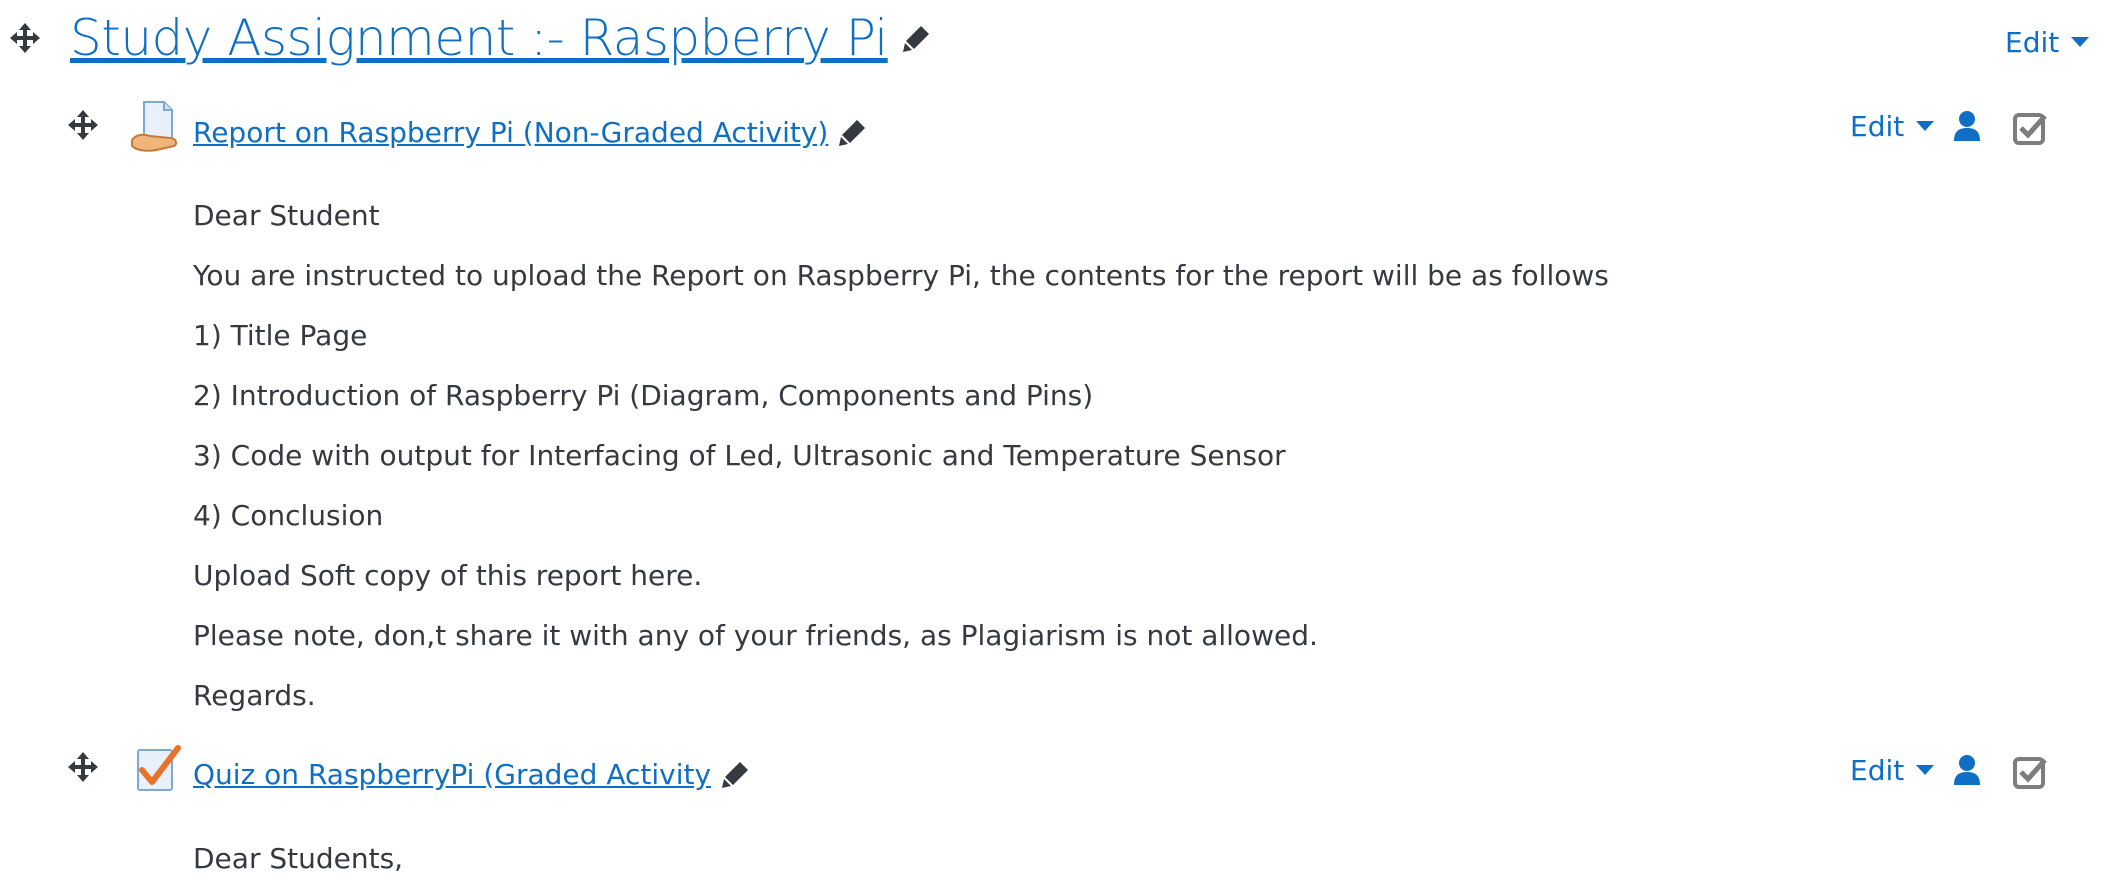 This screenshot has width=2101, height=884. What do you see at coordinates (288, 515) in the screenshot?
I see `description-line: 4) Conclusion` at bounding box center [288, 515].